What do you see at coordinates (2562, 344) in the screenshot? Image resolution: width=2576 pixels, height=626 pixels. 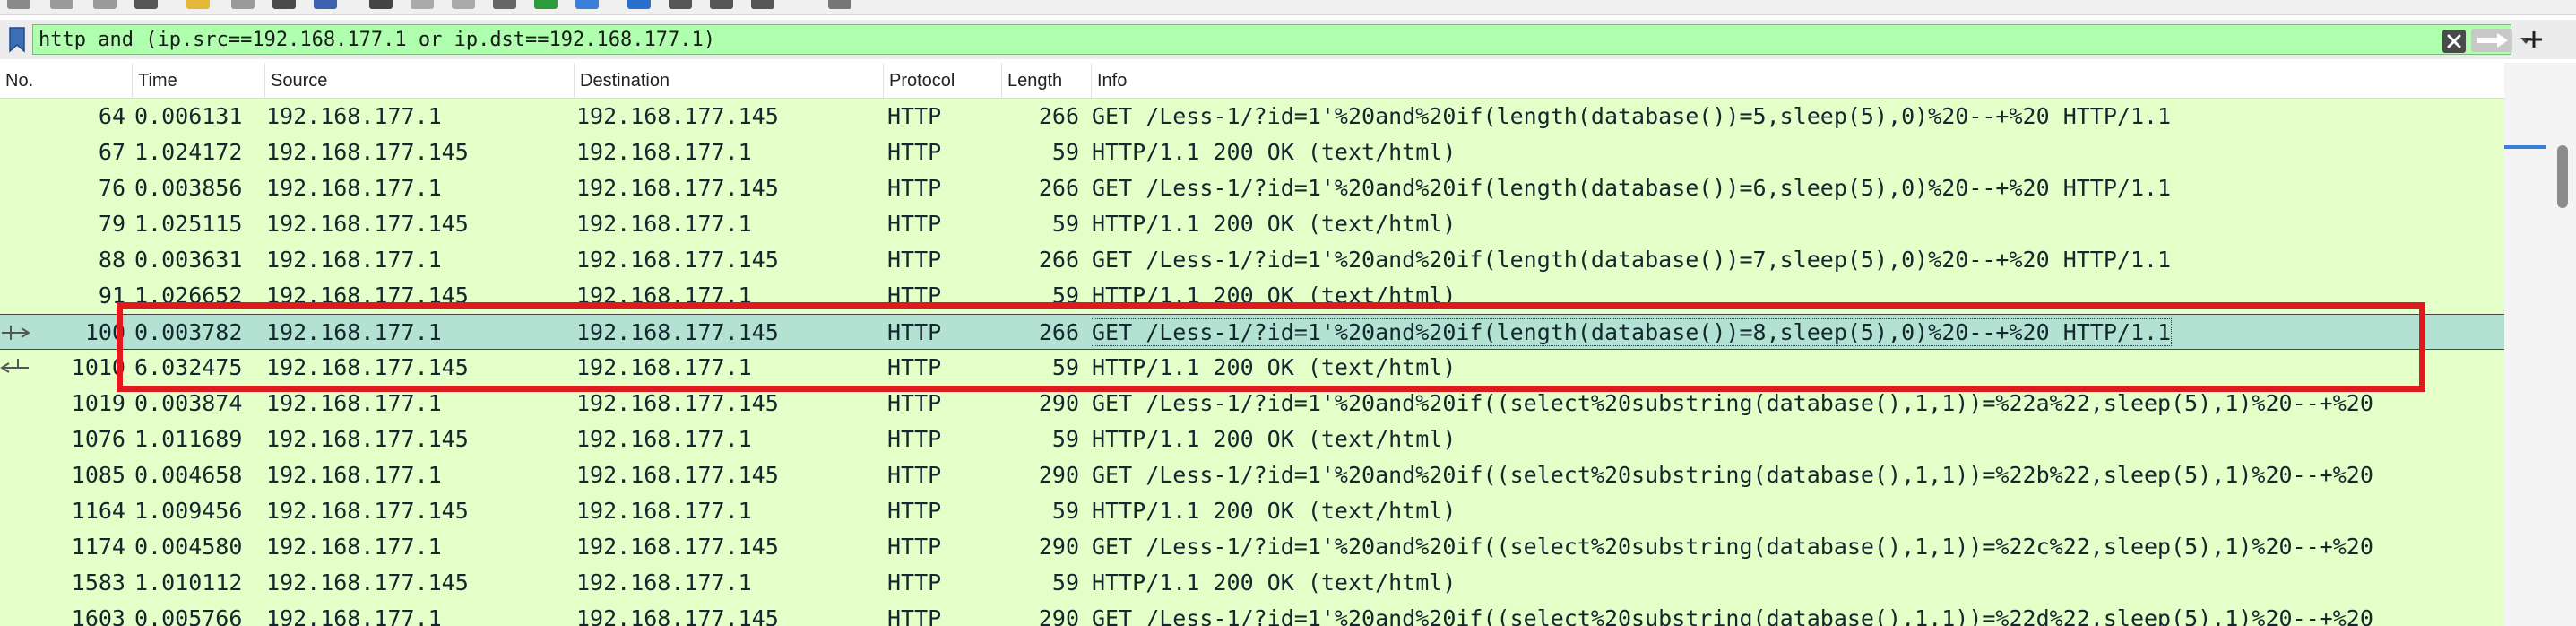 I see `vertical-scrollbar` at bounding box center [2562, 344].